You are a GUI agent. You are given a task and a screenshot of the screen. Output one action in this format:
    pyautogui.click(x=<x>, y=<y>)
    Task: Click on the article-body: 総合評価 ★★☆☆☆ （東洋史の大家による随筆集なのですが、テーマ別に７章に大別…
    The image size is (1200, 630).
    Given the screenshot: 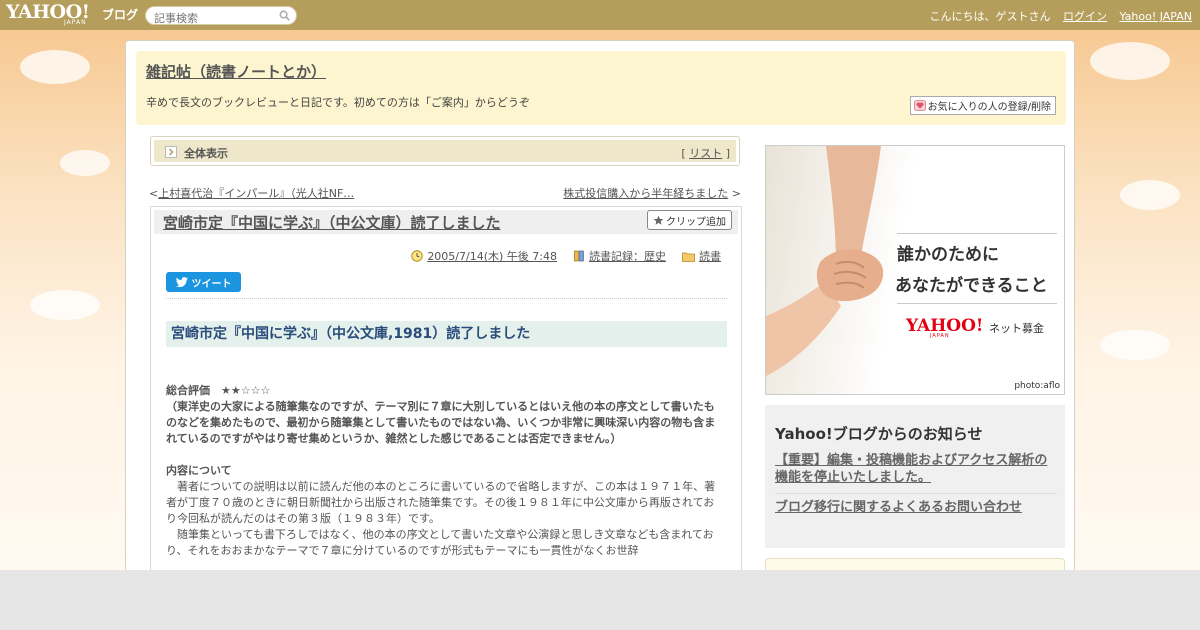 What is the action you would take?
    pyautogui.click(x=444, y=471)
    